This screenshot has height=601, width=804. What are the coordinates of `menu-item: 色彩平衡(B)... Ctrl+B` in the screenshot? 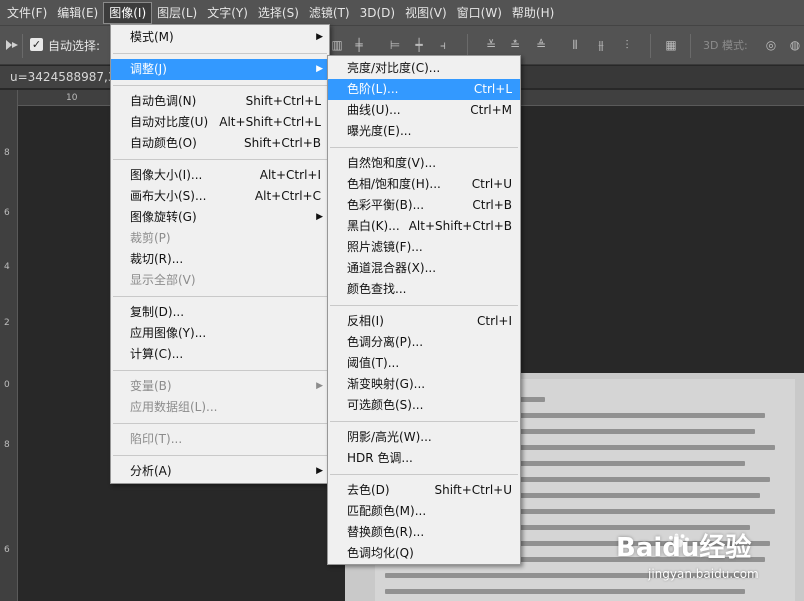 It's located at (424, 205).